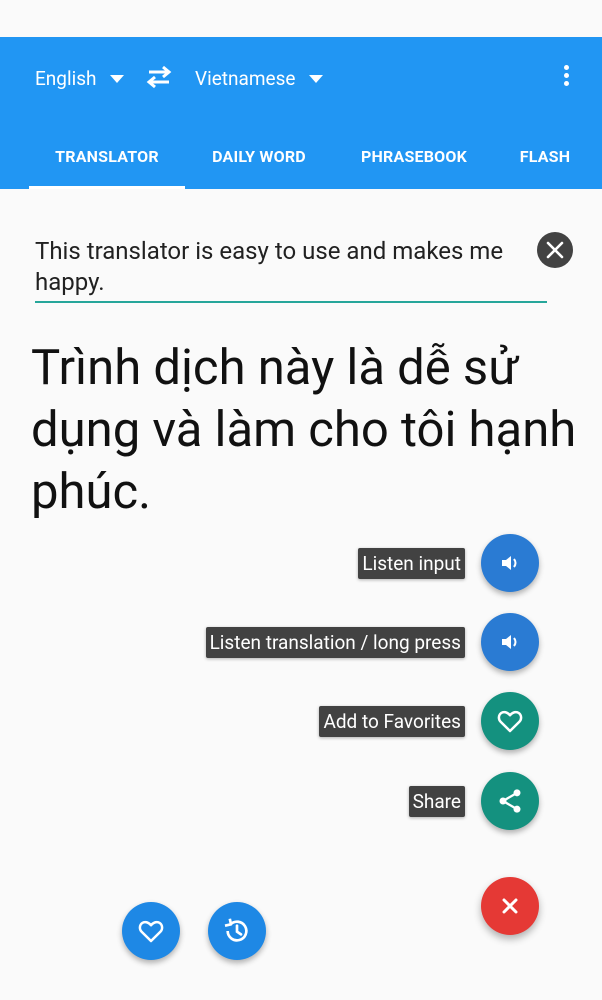 The height and width of the screenshot is (1000, 602). I want to click on tab-translator: TRANSLATOR, so click(107, 163).